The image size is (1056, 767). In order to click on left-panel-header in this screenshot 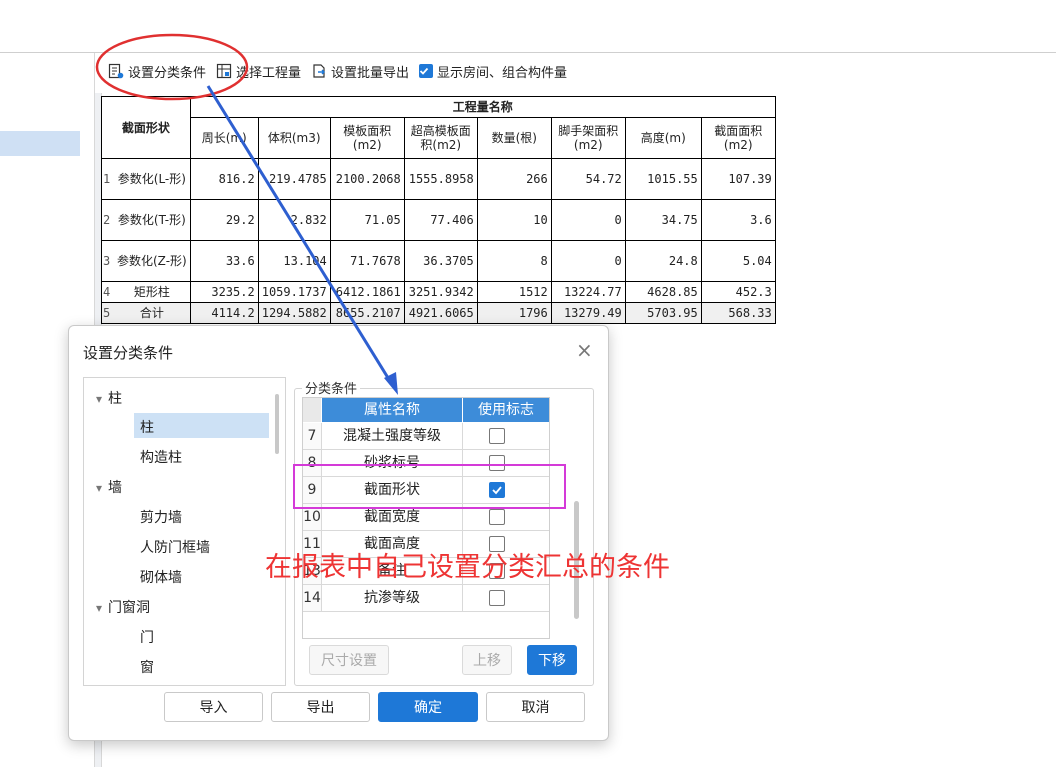, I will do `click(47, 73)`.